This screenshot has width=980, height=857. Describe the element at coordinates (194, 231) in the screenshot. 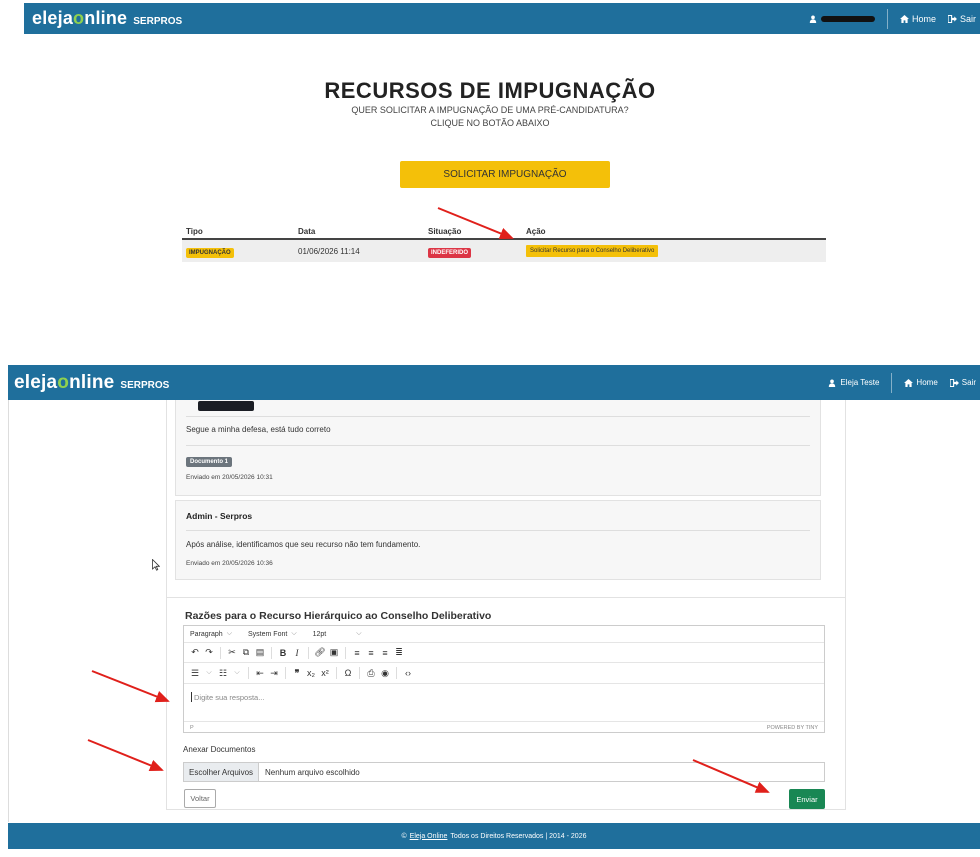

I see `header-tipo: Tipo` at that location.